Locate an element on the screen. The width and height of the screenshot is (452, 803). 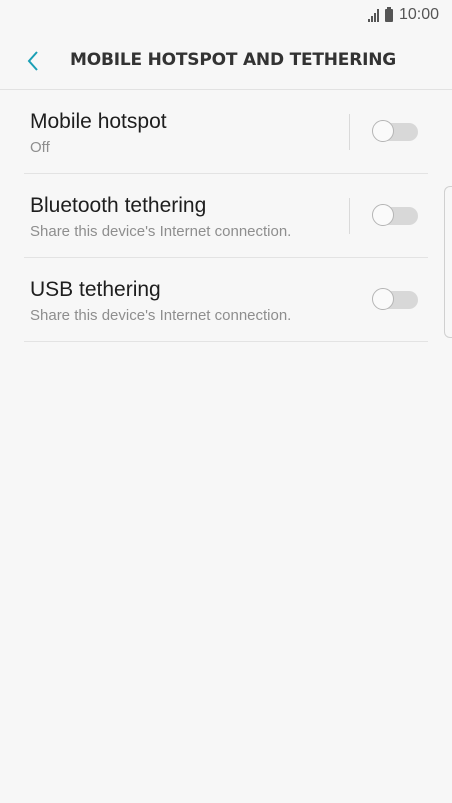
bluetooth-tethering-toggle is located at coordinates (395, 216).